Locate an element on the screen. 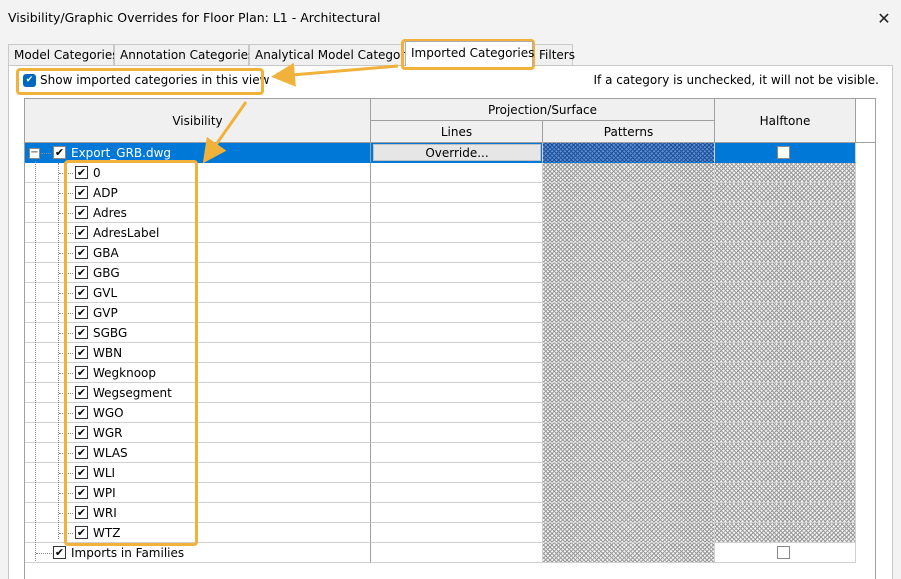 The width and height of the screenshot is (901, 579). table-row: ✔ Adres is located at coordinates (440, 213).